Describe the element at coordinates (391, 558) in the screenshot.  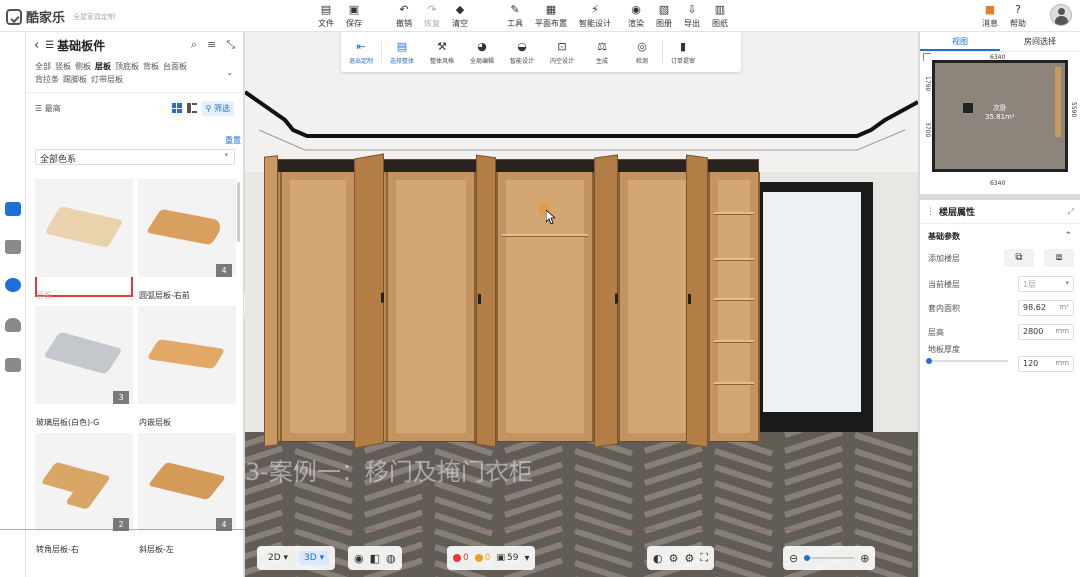
I see `compass-icon: ◍` at that location.